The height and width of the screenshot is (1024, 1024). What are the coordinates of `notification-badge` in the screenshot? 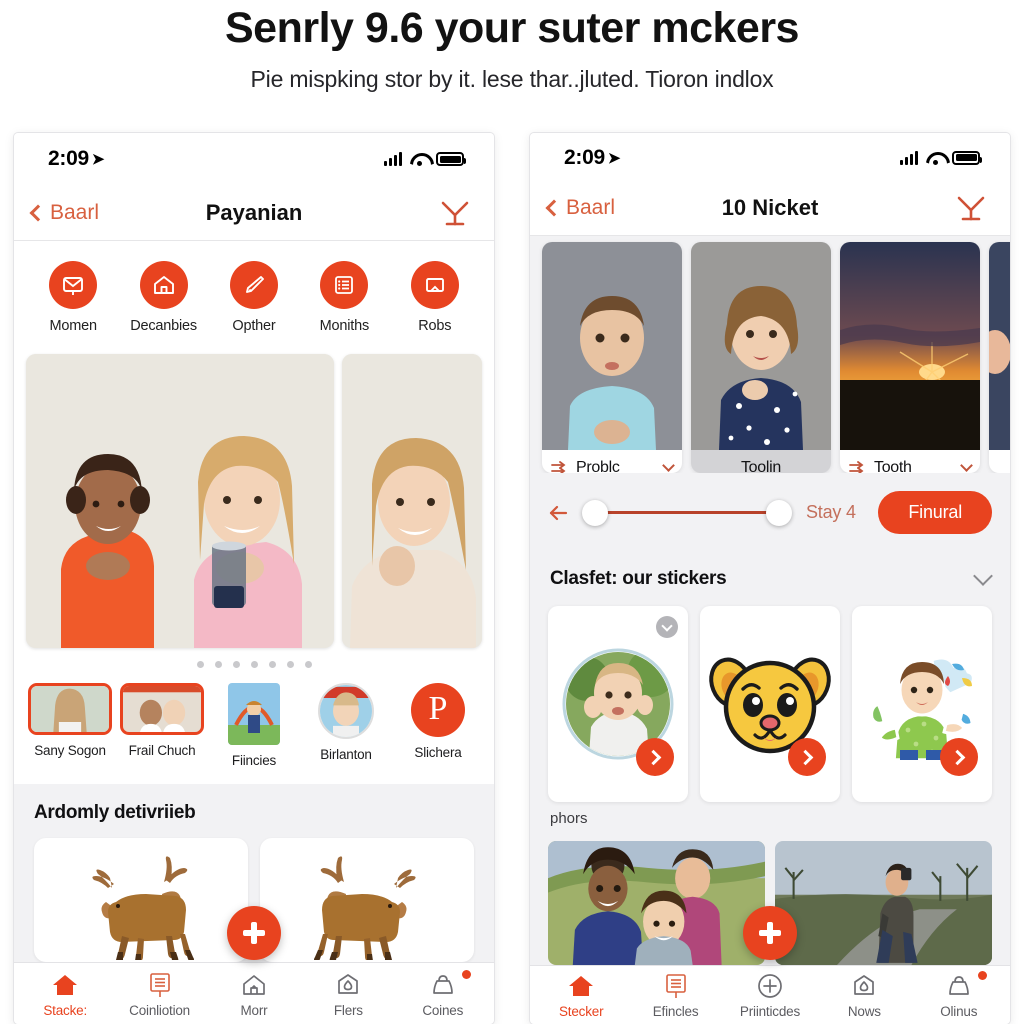 It's located at (982, 976).